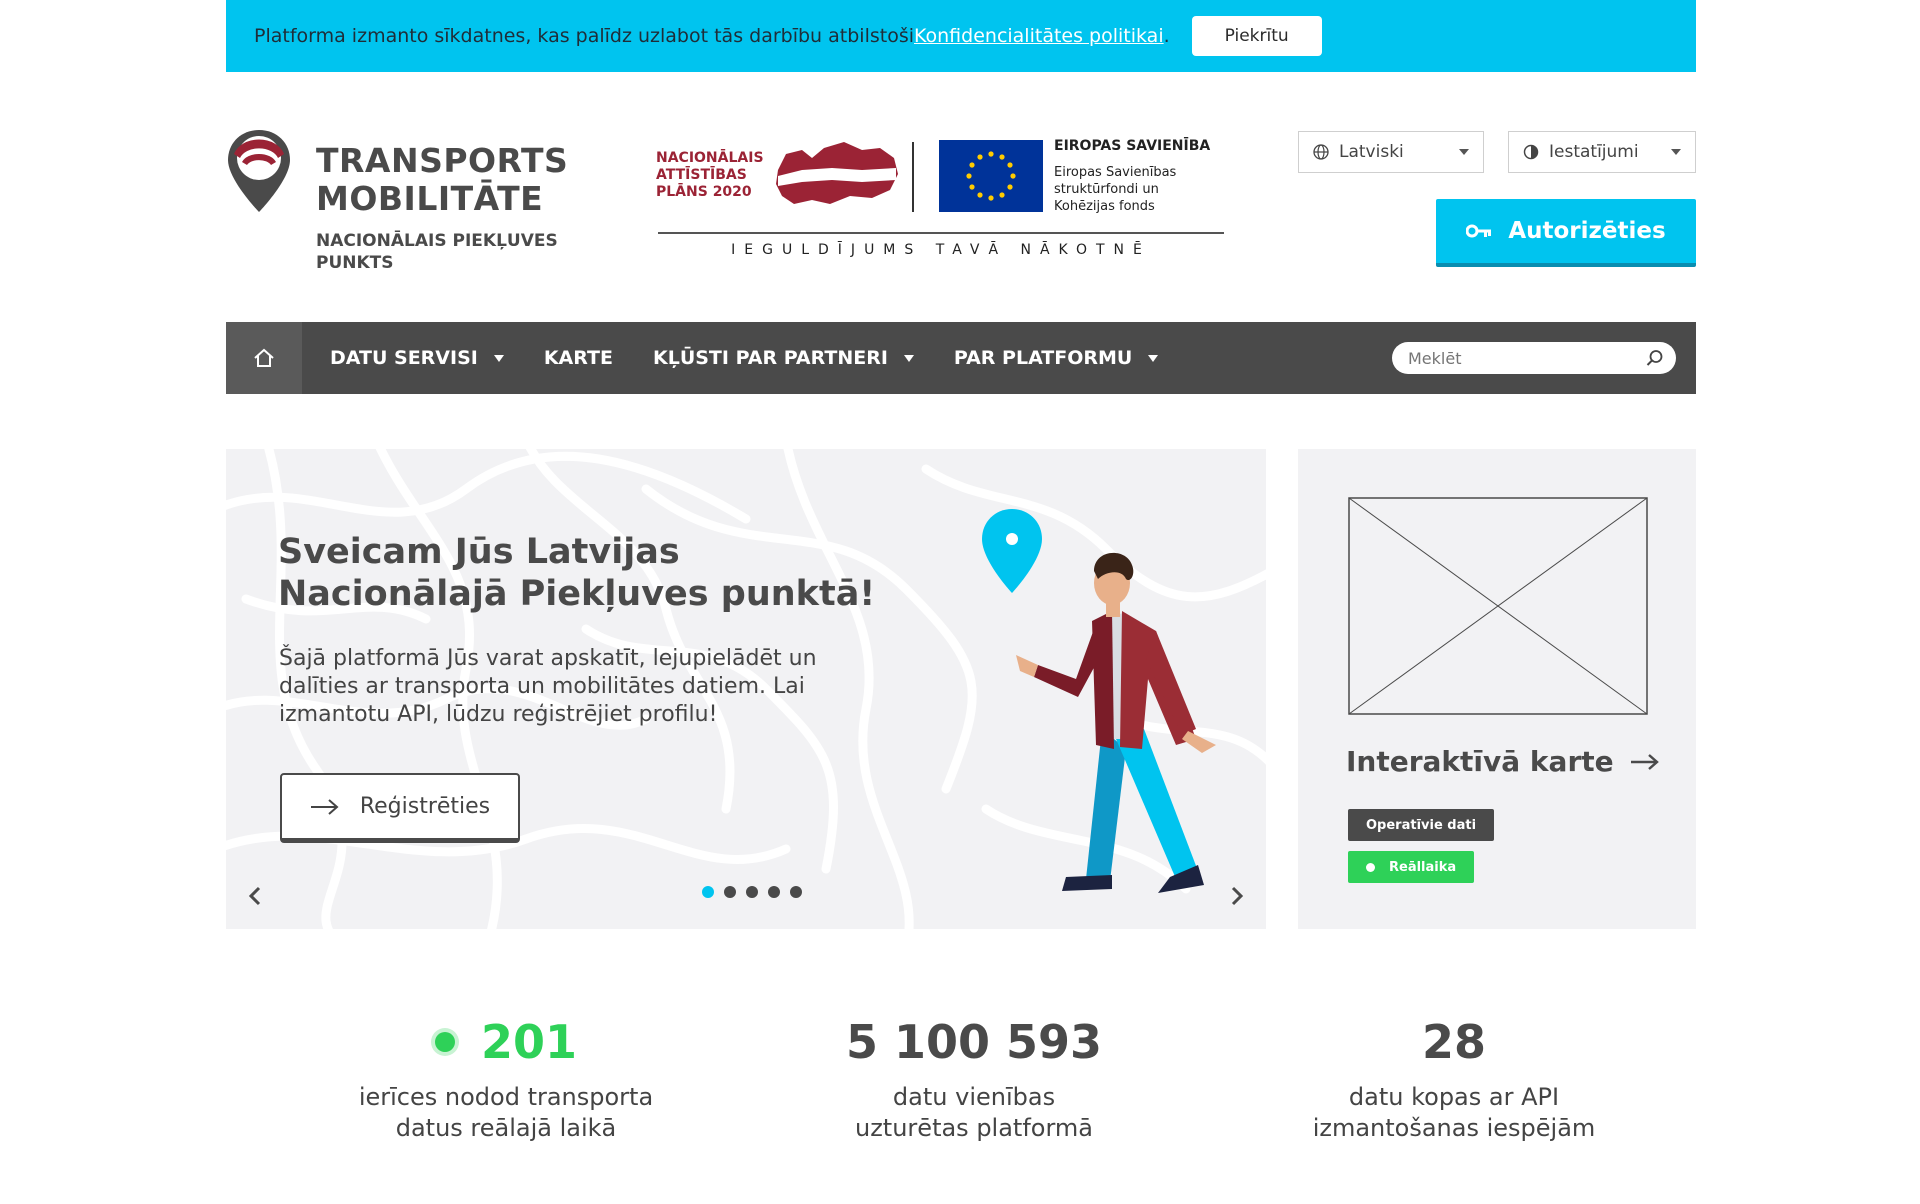 The height and width of the screenshot is (1204, 1920). I want to click on funding-motto: IEGULDĪJUMS TAVĀ NĀKOTNĒ, so click(941, 250).